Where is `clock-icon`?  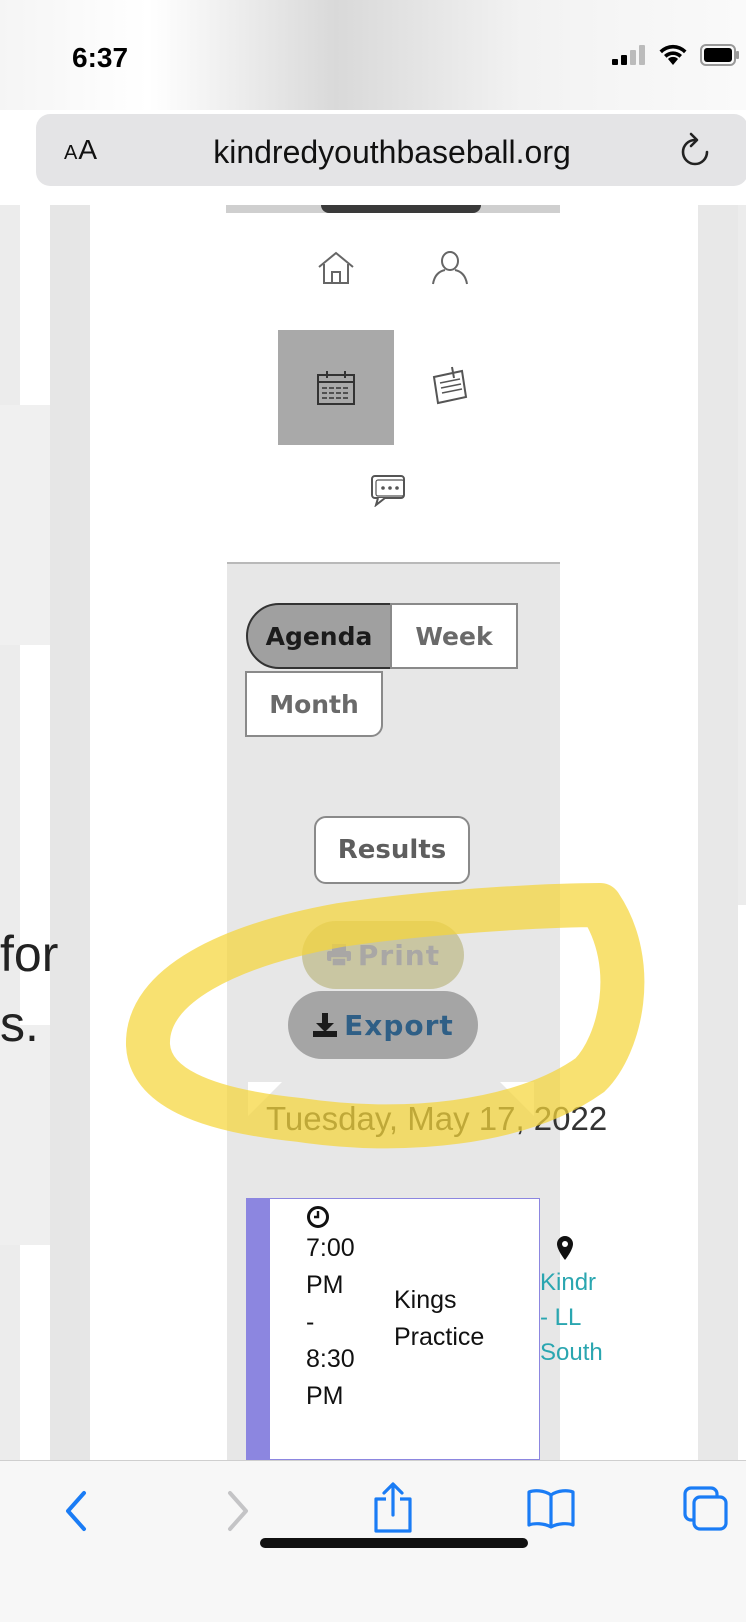 clock-icon is located at coordinates (318, 1217).